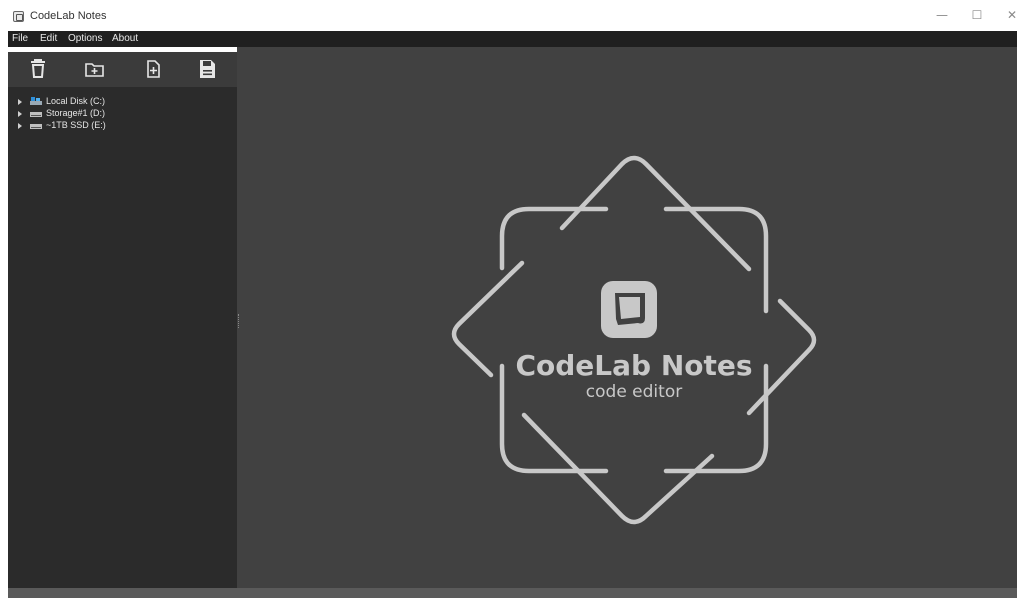 The image size is (1017, 598). What do you see at coordinates (1010, 15) in the screenshot?
I see `close-button: ✕` at bounding box center [1010, 15].